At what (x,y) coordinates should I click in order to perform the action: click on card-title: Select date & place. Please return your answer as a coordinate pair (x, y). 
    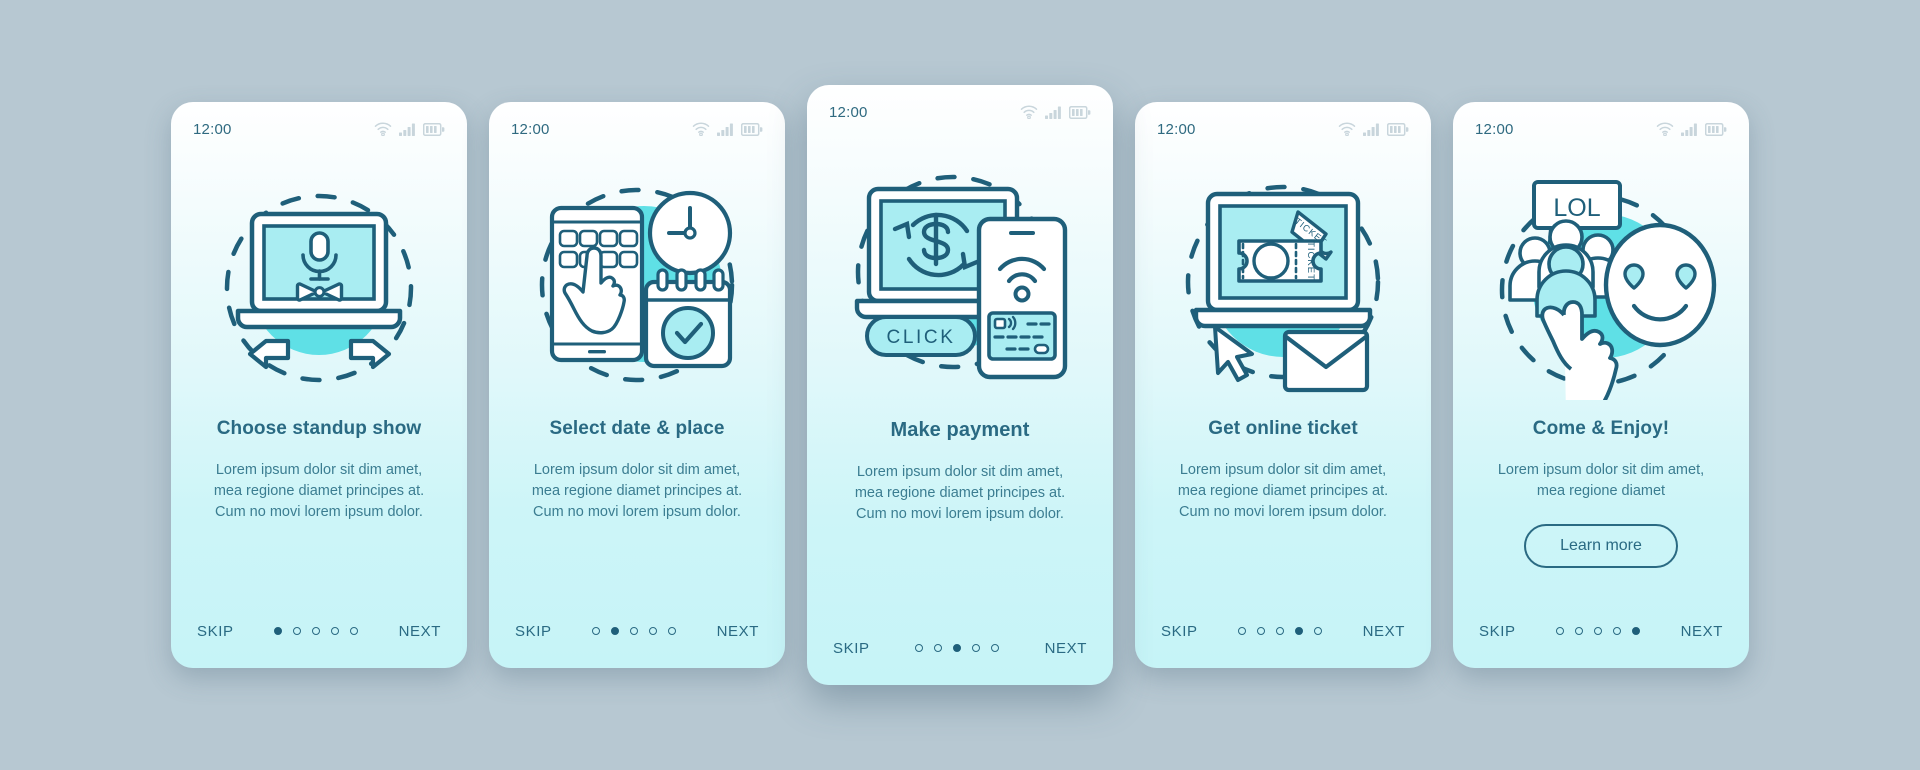
    Looking at the image, I should click on (637, 428).